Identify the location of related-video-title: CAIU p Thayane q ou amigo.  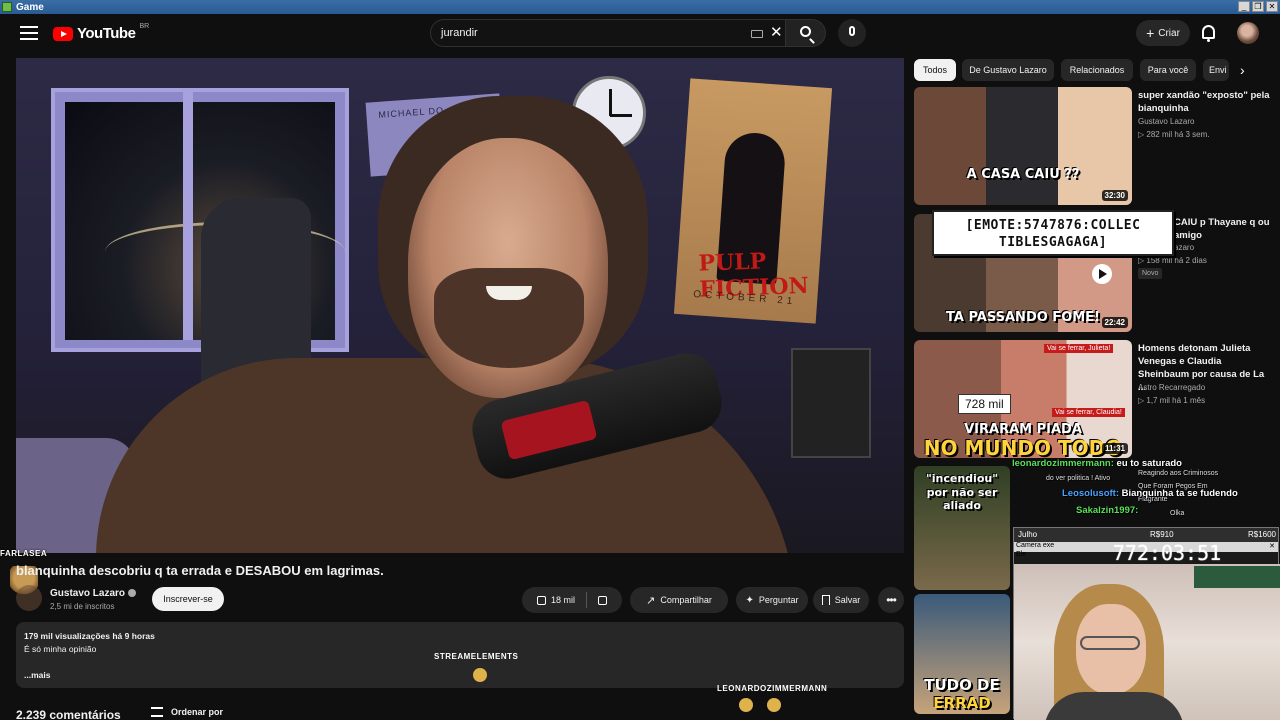
(1224, 229).